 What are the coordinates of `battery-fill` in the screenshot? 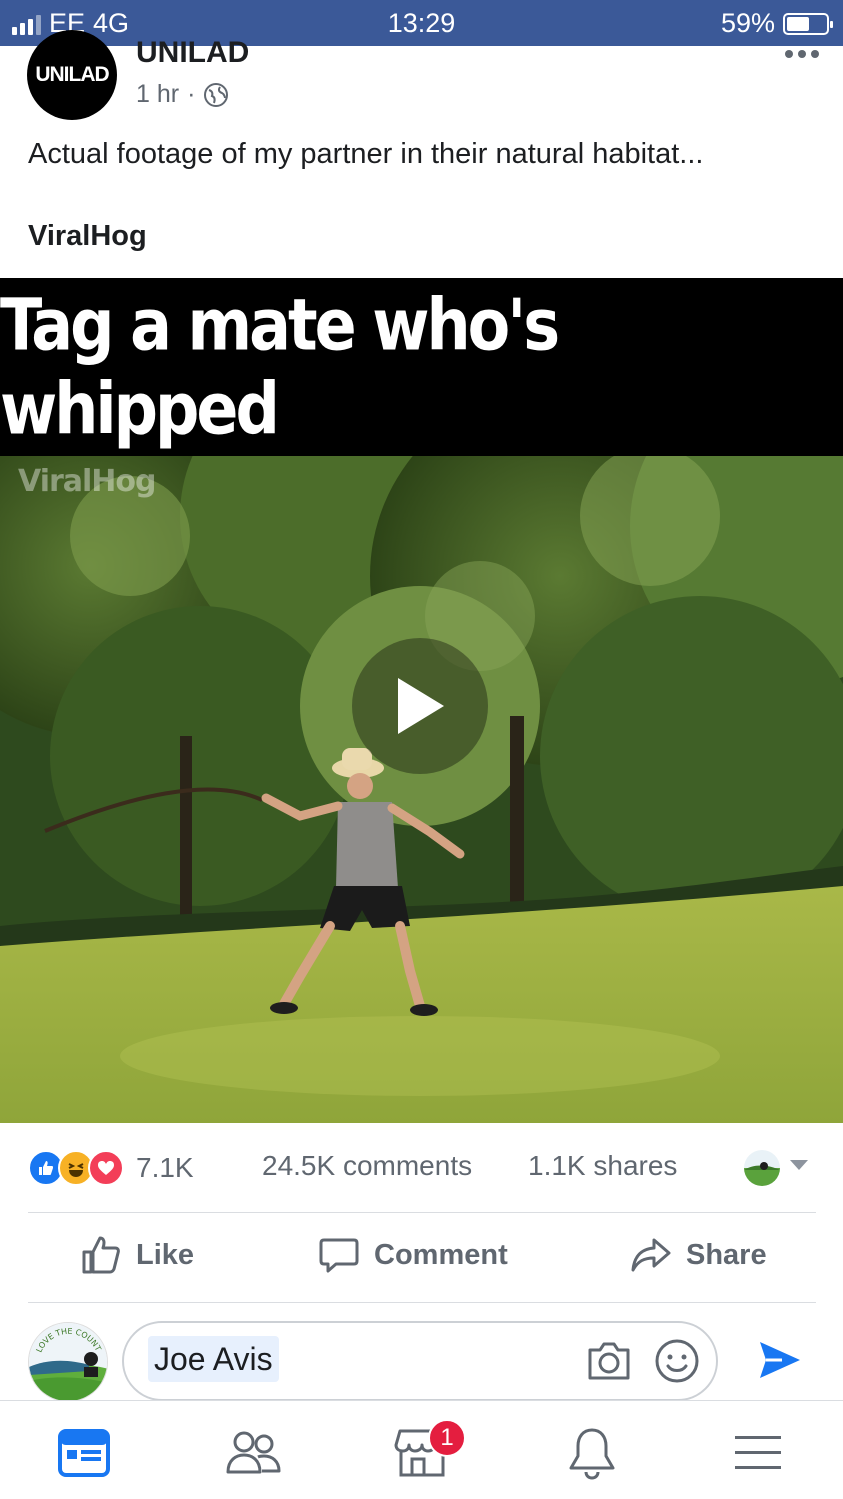 It's located at (798, 23).